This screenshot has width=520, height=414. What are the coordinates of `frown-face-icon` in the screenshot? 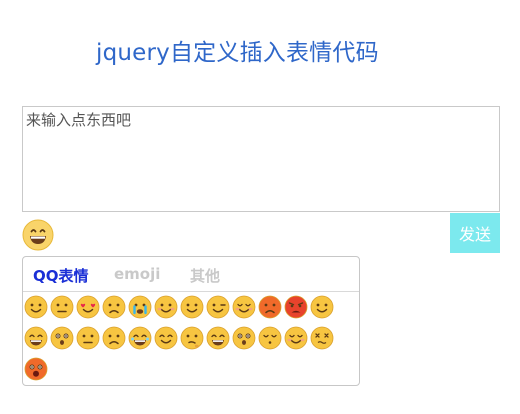 It's located at (114, 307).